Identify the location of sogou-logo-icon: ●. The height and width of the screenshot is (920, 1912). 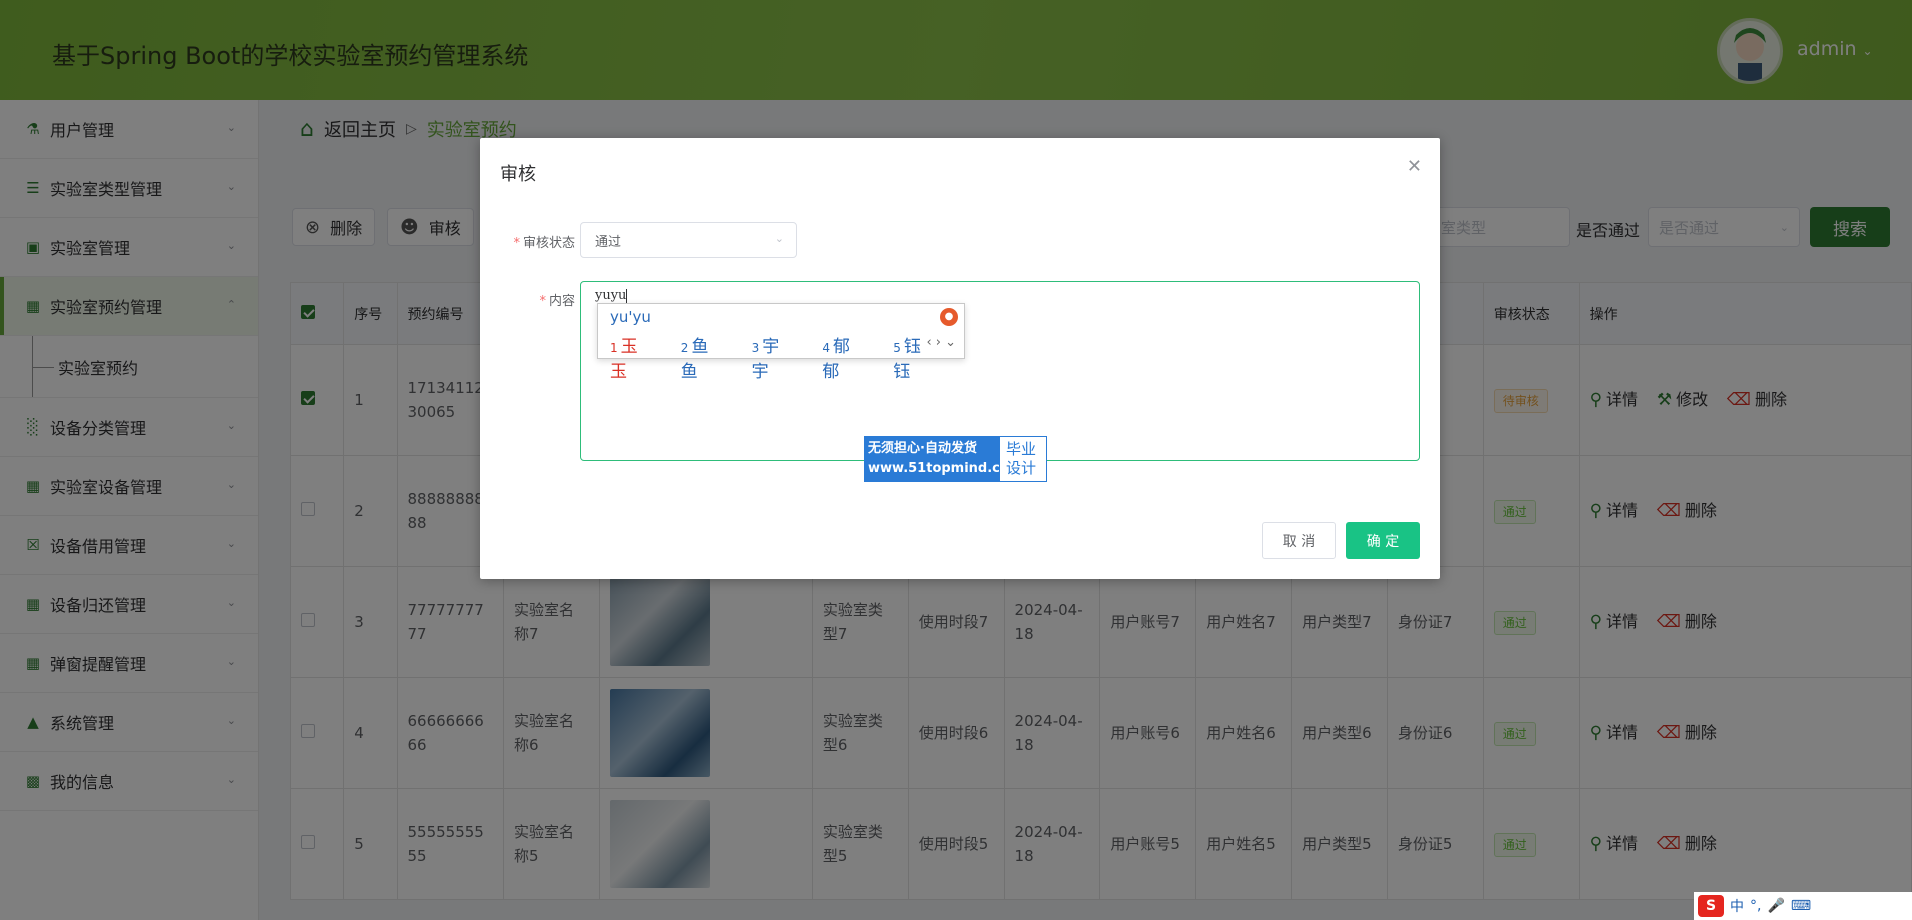
(949, 317).